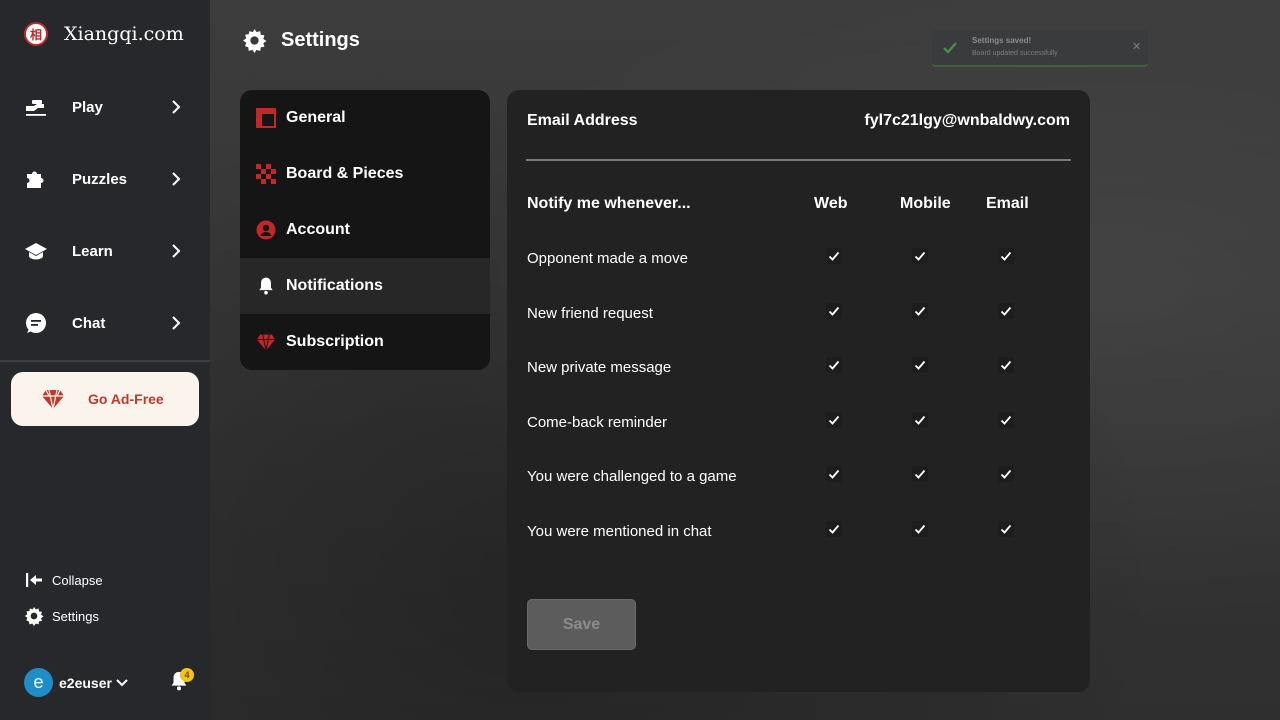 The image size is (1280, 720). I want to click on collapse-icon, so click(34, 580).